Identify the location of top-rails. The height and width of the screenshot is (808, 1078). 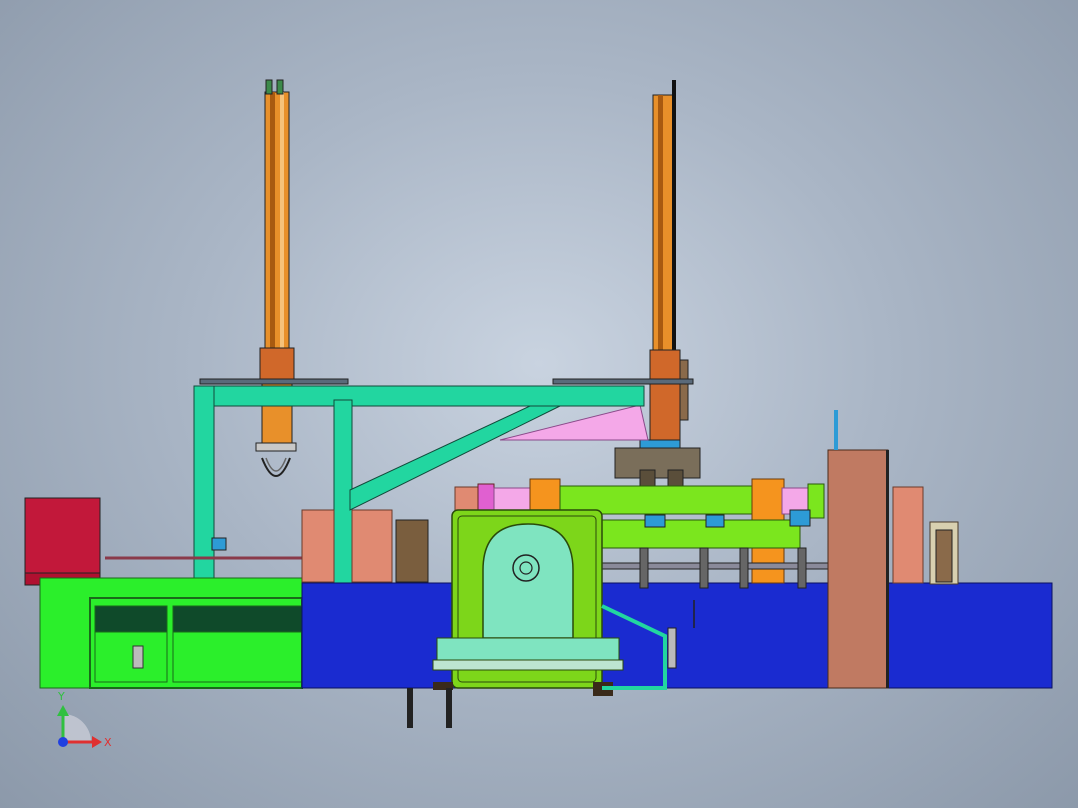
(446, 381).